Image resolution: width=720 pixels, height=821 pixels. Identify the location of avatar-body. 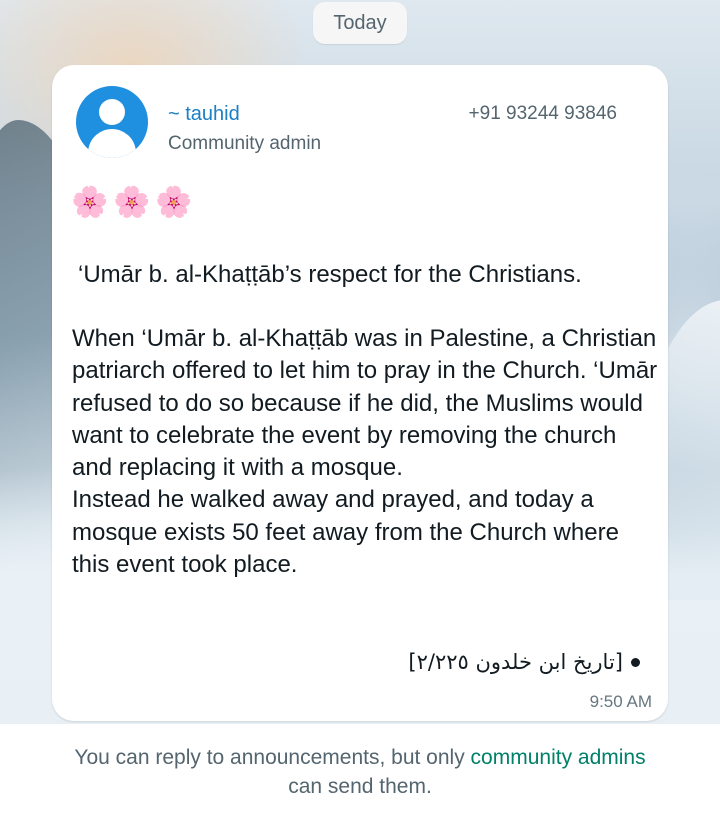
(112, 143).